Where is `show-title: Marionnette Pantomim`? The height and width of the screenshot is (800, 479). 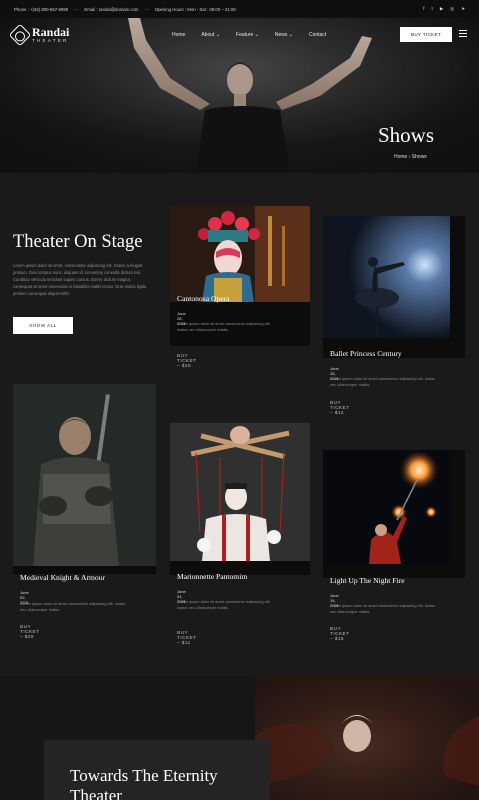 show-title: Marionnette Pantomim is located at coordinates (212, 576).